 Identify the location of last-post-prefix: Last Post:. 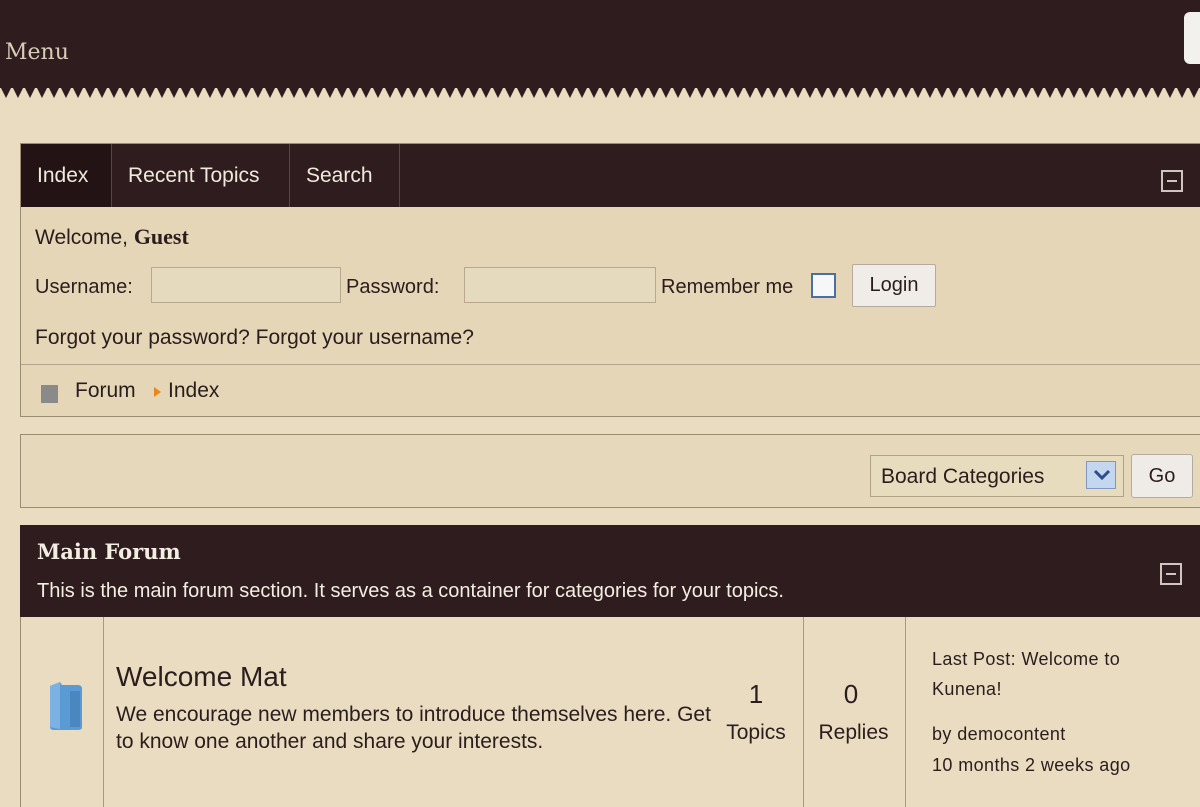
(977, 659).